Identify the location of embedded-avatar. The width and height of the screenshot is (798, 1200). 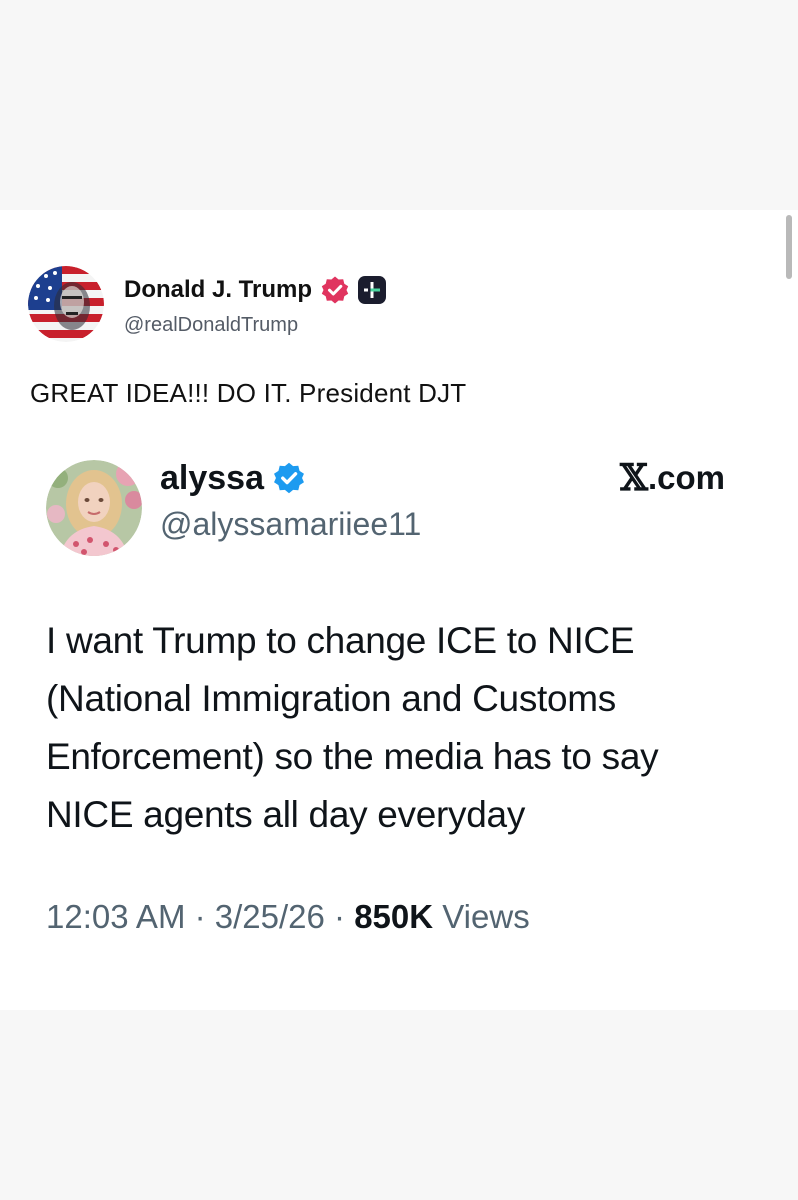
(94, 508).